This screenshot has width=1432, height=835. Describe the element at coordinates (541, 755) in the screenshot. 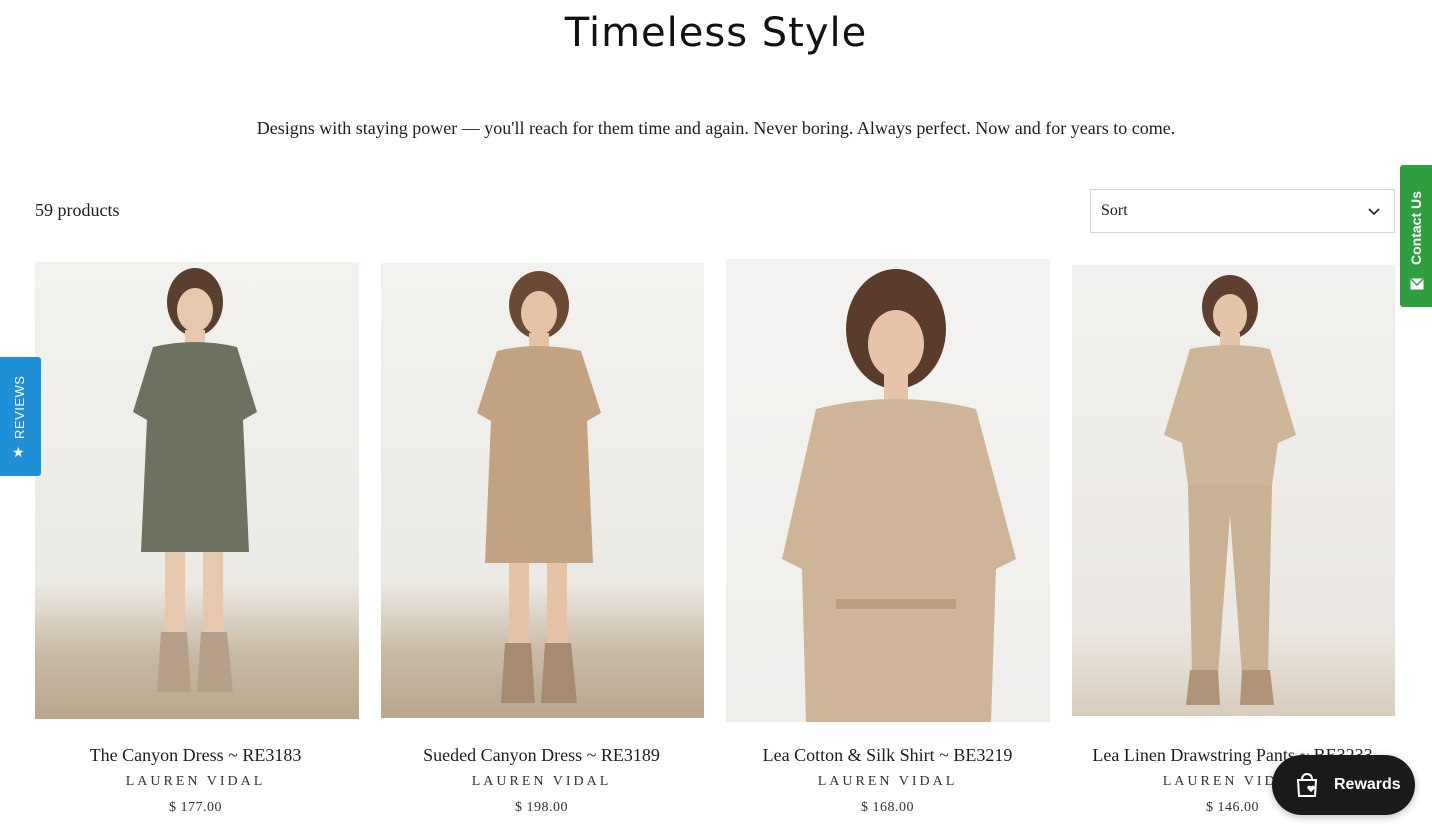

I see `product-title: Sueded Canyon Dress ~ RE3189` at that location.